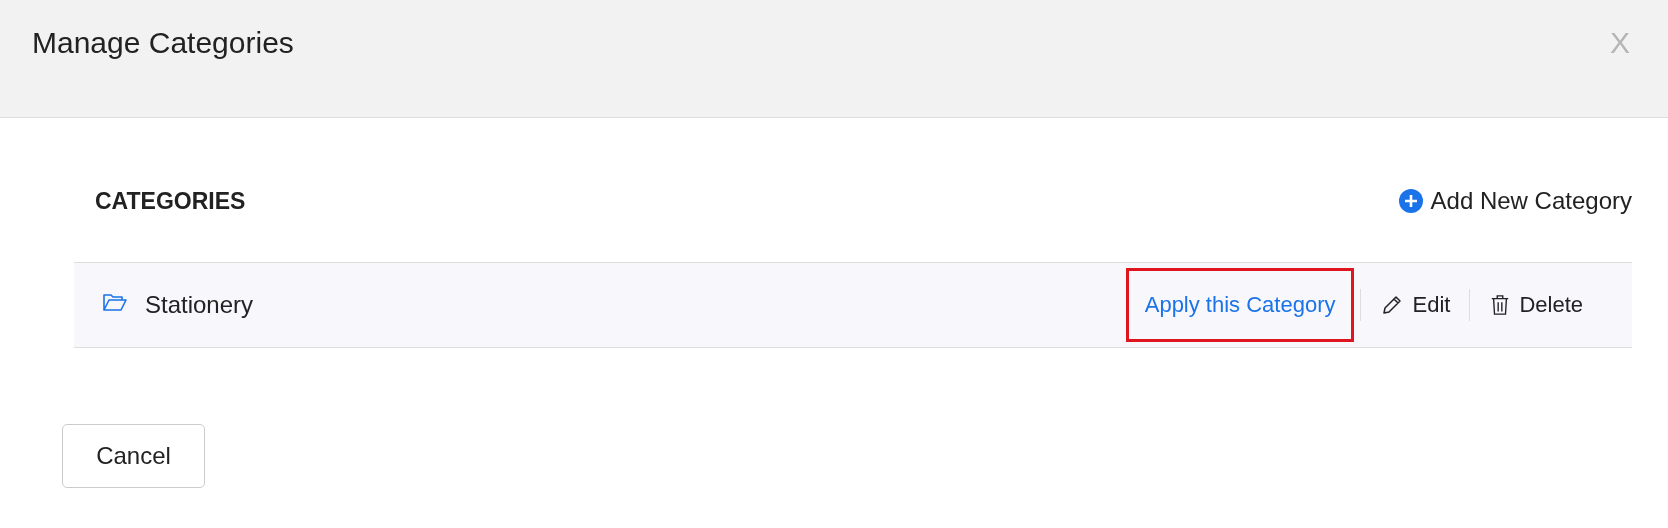 The height and width of the screenshot is (528, 1668). I want to click on category-name: Stationery, so click(199, 305).